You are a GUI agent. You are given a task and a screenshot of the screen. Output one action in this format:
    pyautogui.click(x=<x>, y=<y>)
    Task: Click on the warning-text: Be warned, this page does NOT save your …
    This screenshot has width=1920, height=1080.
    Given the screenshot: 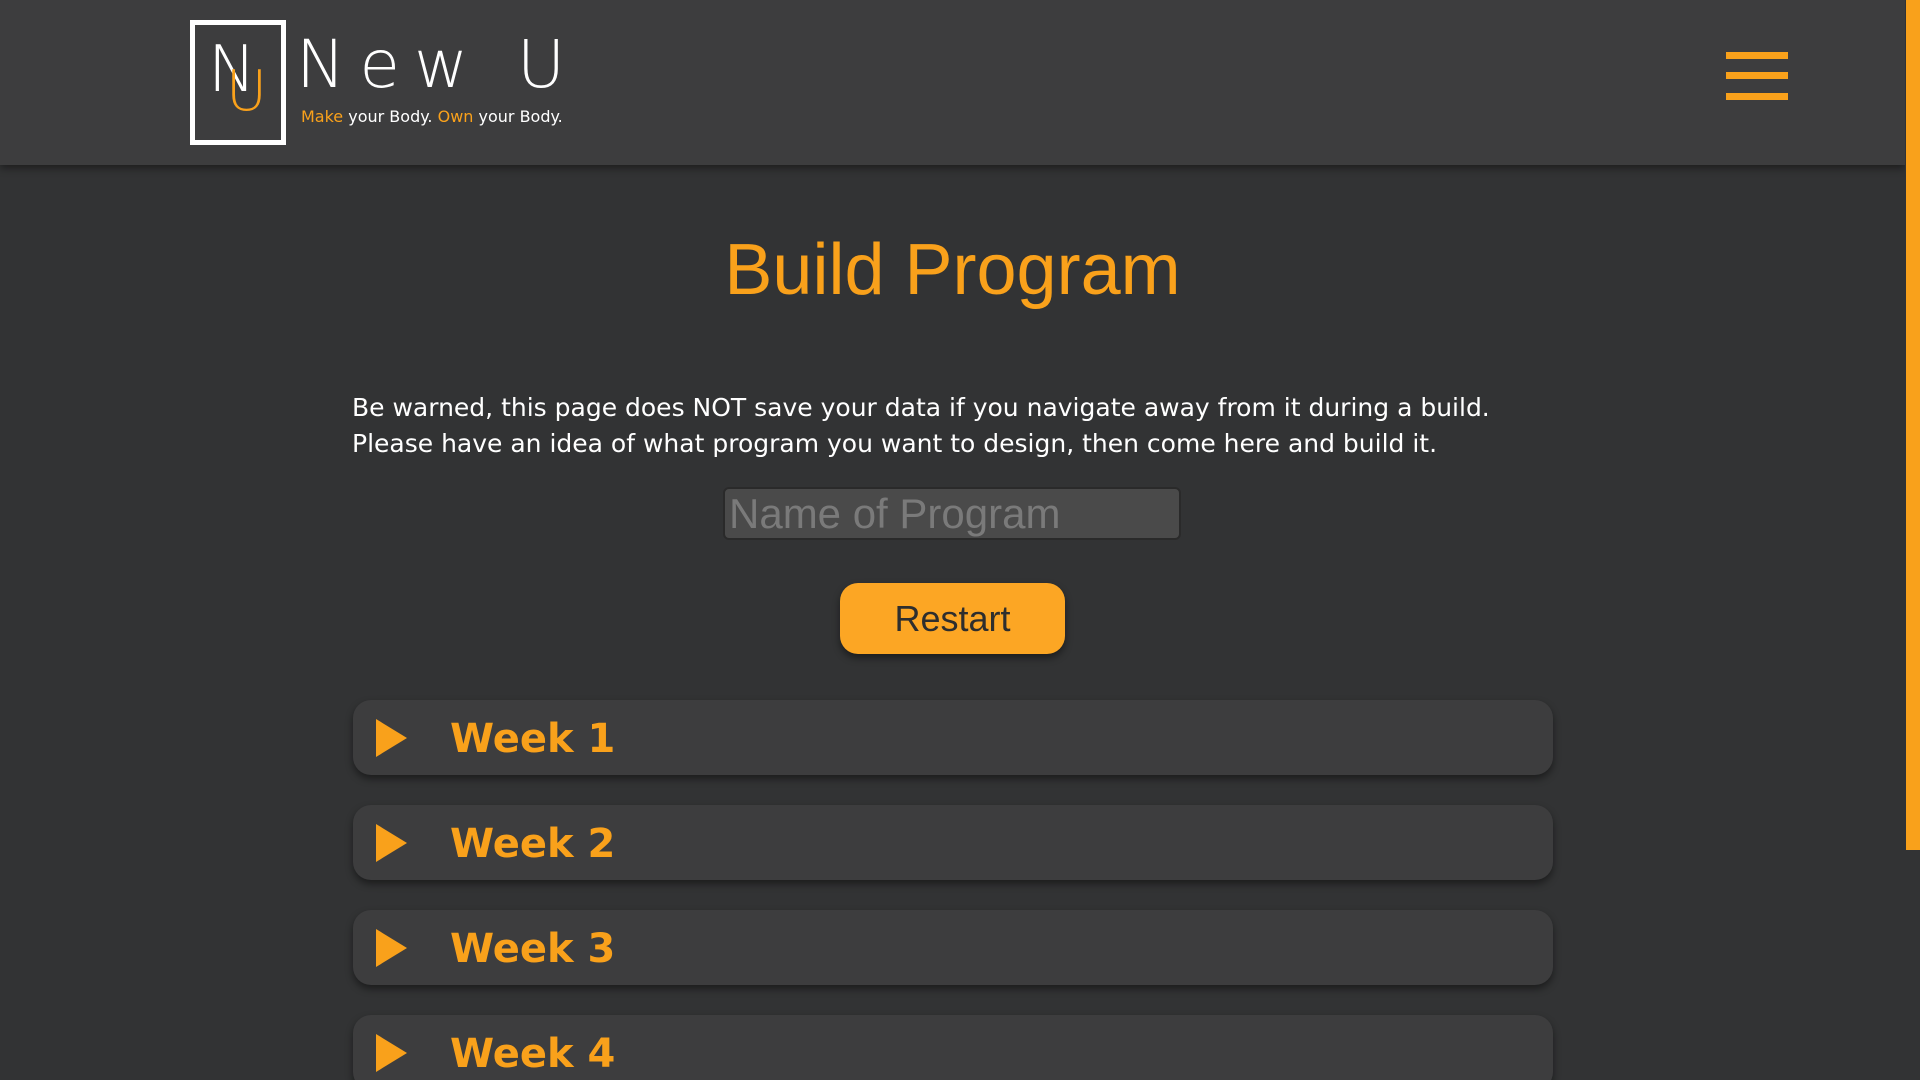 What is the action you would take?
    pyautogui.click(x=921, y=425)
    